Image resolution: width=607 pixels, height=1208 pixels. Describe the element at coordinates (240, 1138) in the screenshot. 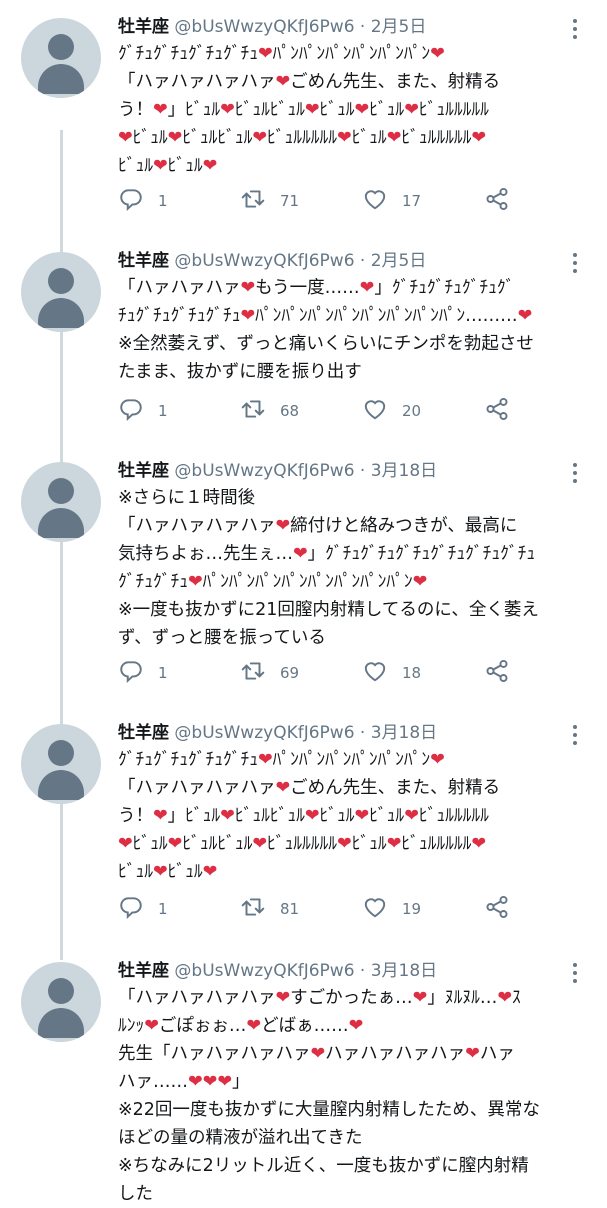

I see `tweet-text-line: ほどの量の精液が溢れ出てきた` at that location.